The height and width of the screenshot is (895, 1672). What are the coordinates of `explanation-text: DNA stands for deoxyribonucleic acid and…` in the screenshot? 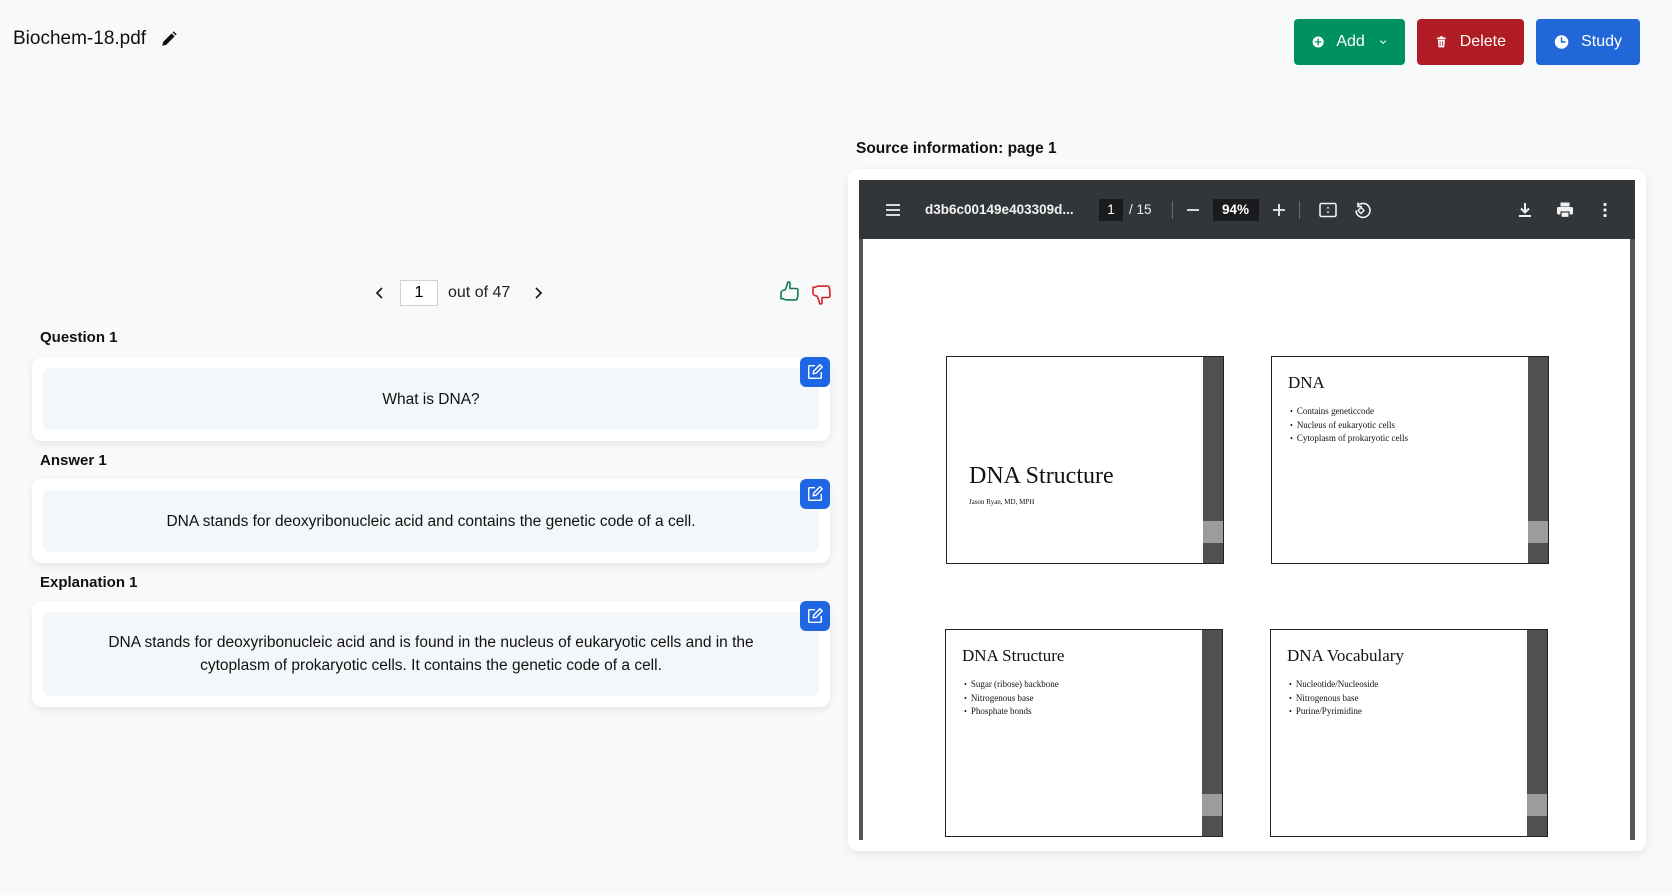 It's located at (431, 654).